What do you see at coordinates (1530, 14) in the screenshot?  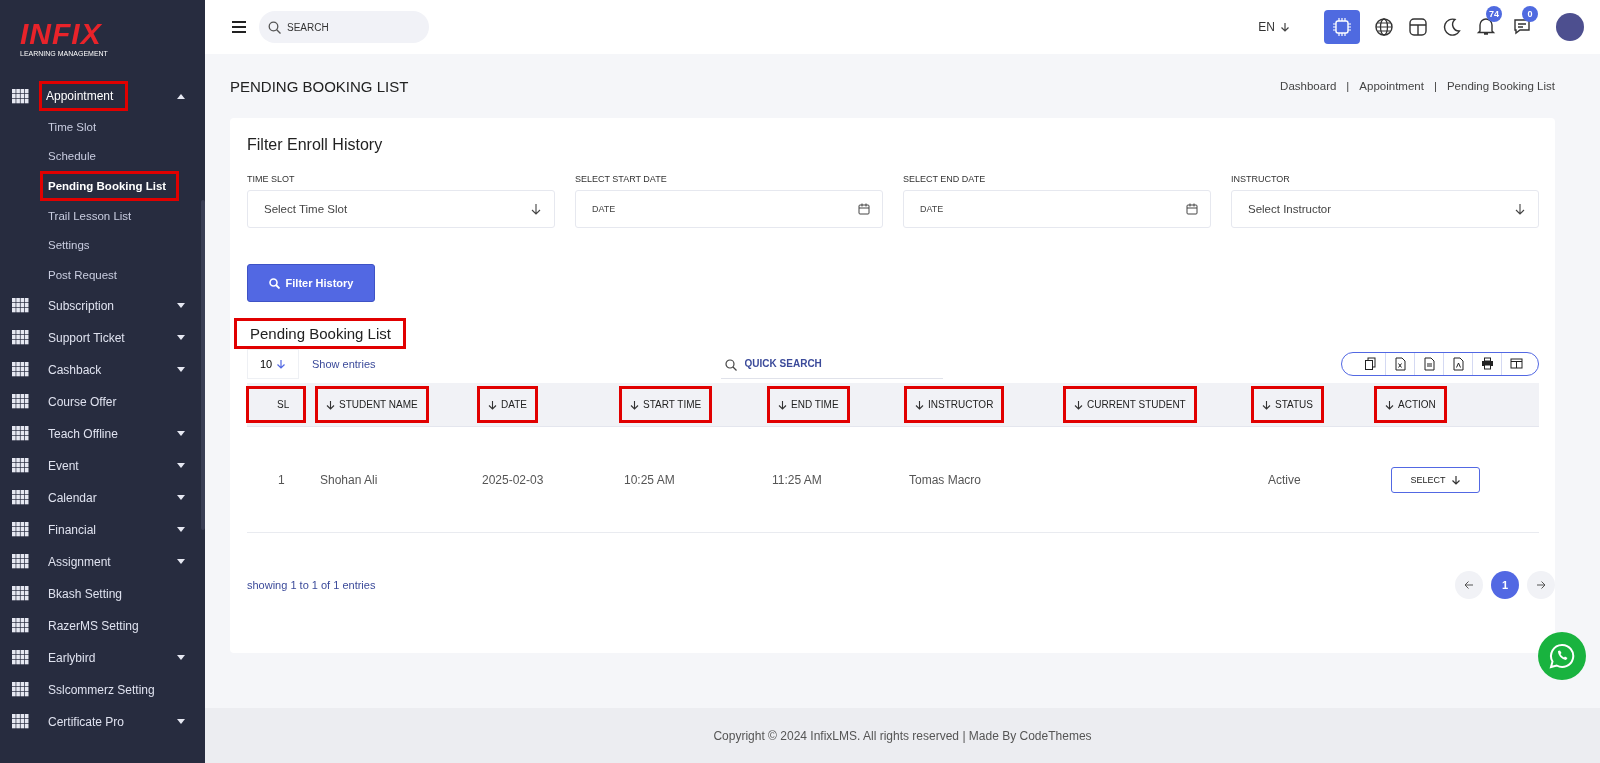 I see `message-badge: 0` at bounding box center [1530, 14].